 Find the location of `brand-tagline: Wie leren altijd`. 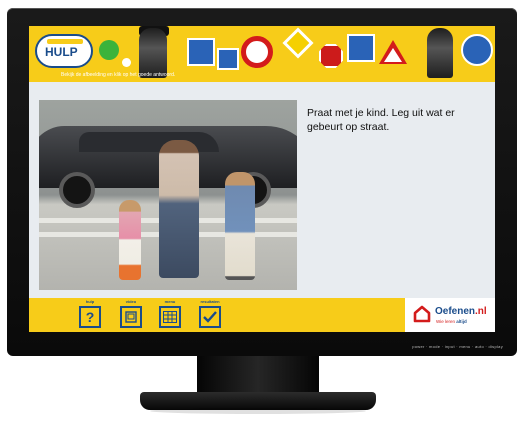

brand-tagline: Wie leren altijd is located at coordinates (451, 321).